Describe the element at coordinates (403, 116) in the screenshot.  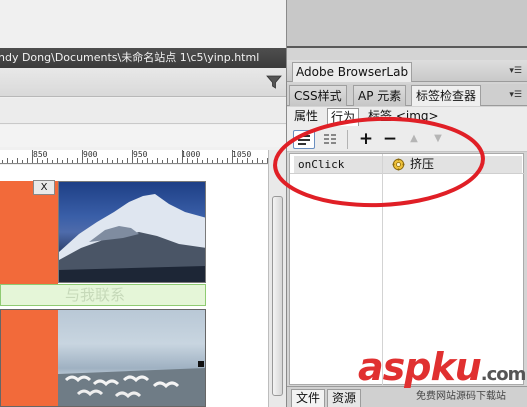
I see `tag-label: 标签 <img>` at that location.